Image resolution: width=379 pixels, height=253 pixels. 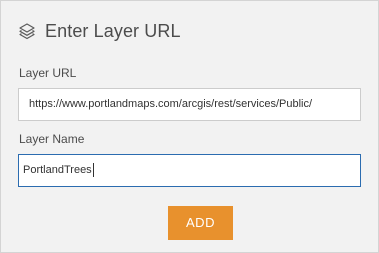 I want to click on panel-header: Enter Layer URL, so click(x=99, y=31).